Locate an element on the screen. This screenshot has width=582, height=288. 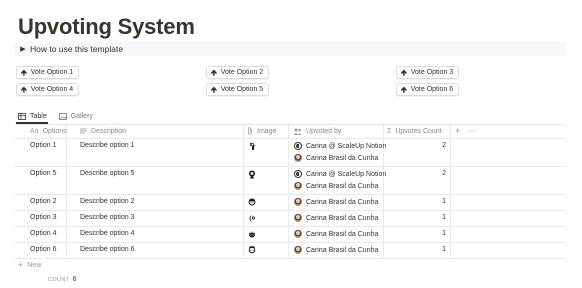
count-summary: COUNT 6 is located at coordinates (62, 279).